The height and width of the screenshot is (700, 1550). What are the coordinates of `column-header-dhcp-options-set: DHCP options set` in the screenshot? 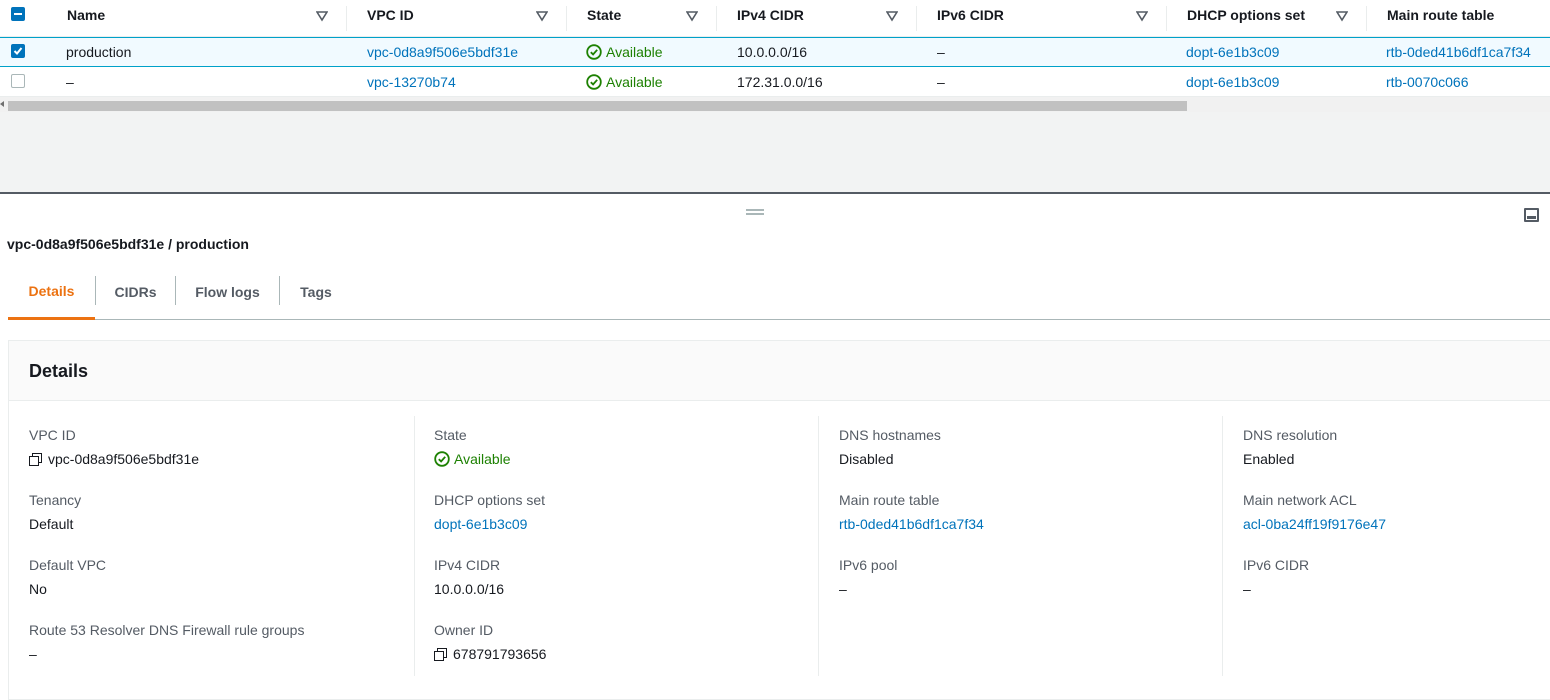 It's located at (1246, 15).